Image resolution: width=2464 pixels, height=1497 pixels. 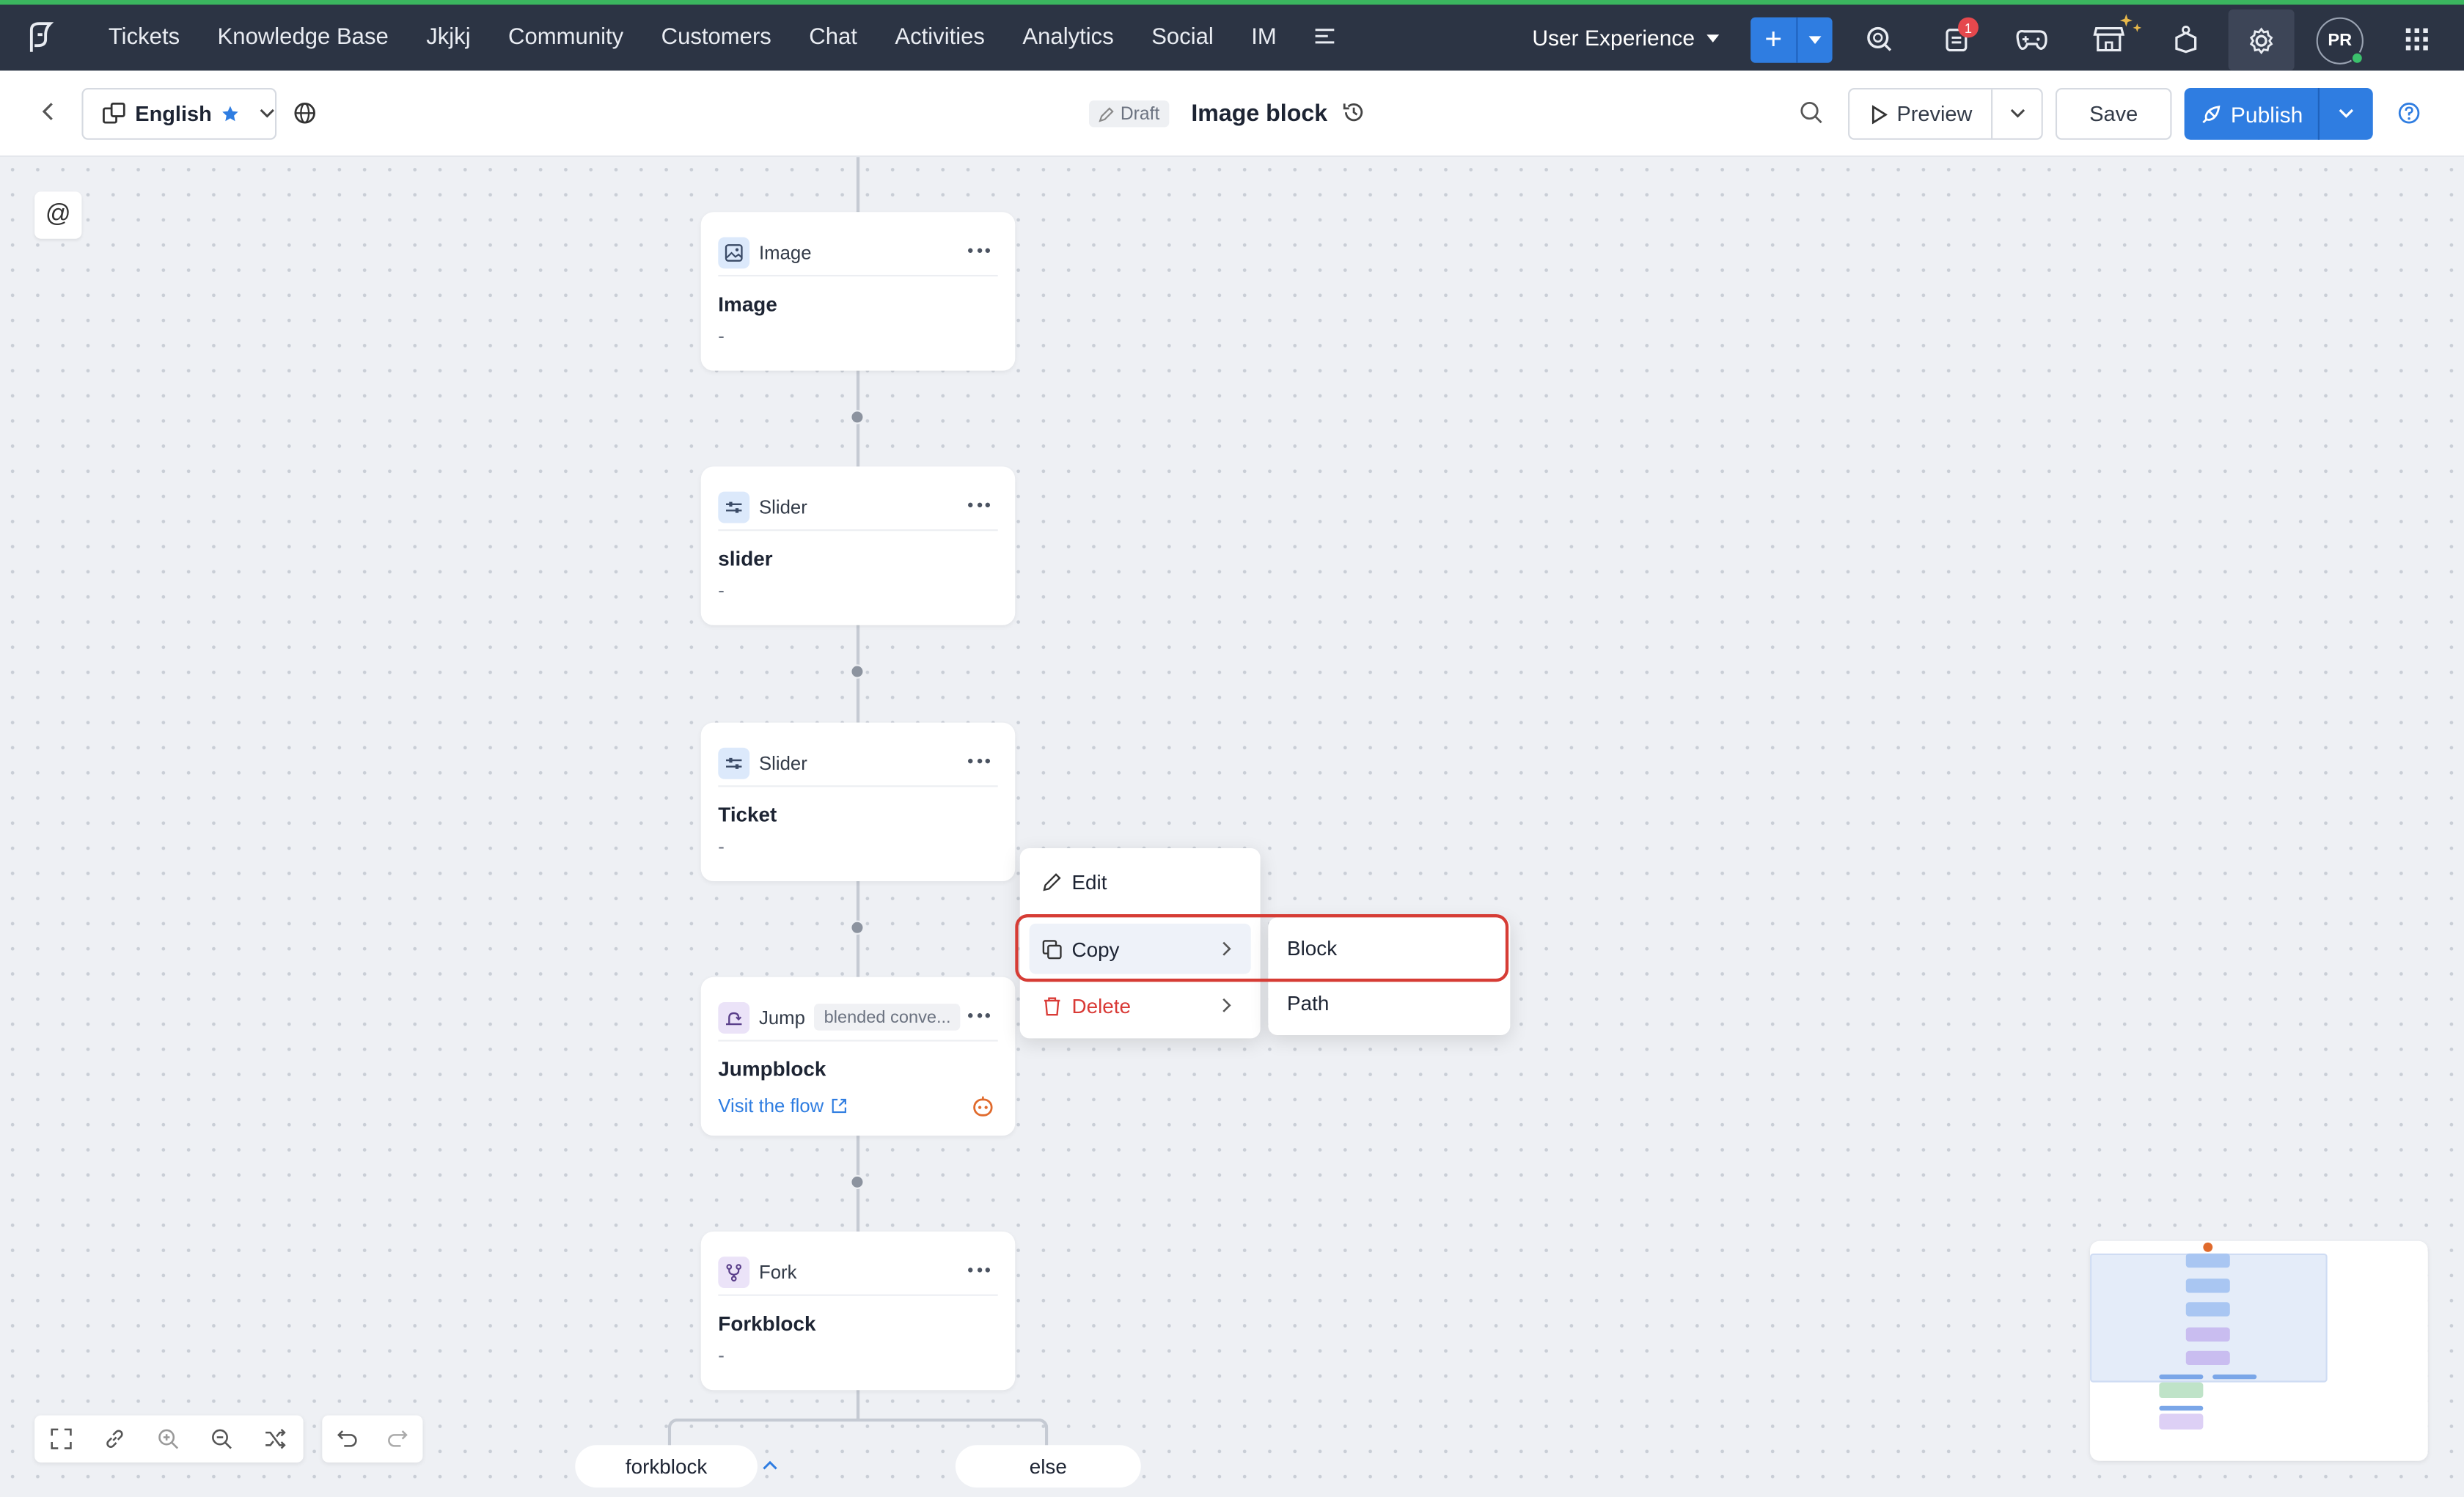 I want to click on block-type: Fork, so click(x=778, y=1272).